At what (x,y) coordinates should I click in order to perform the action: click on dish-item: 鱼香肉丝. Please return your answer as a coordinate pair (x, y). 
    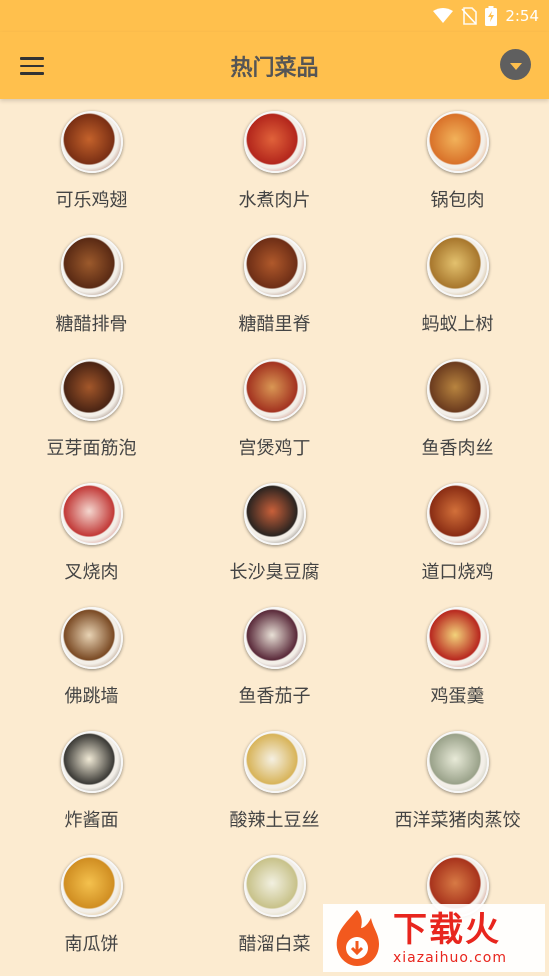
    Looking at the image, I should click on (457, 418).